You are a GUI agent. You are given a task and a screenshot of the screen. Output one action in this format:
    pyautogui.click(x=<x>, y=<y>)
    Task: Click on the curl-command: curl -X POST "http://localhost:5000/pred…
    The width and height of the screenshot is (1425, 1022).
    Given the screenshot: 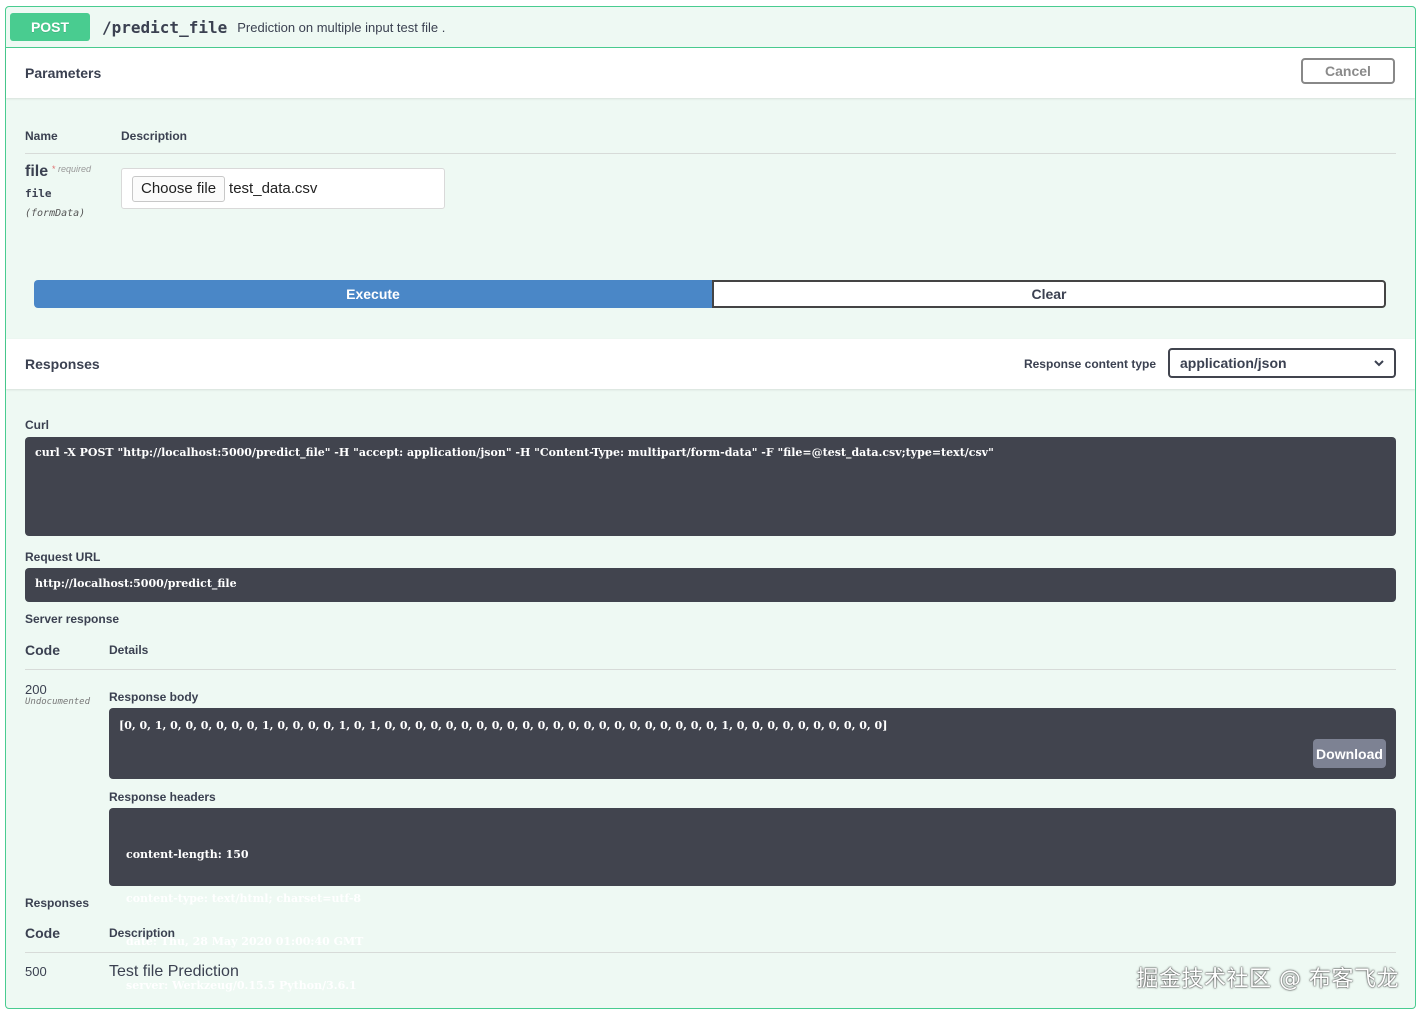 What is the action you would take?
    pyautogui.click(x=710, y=486)
    